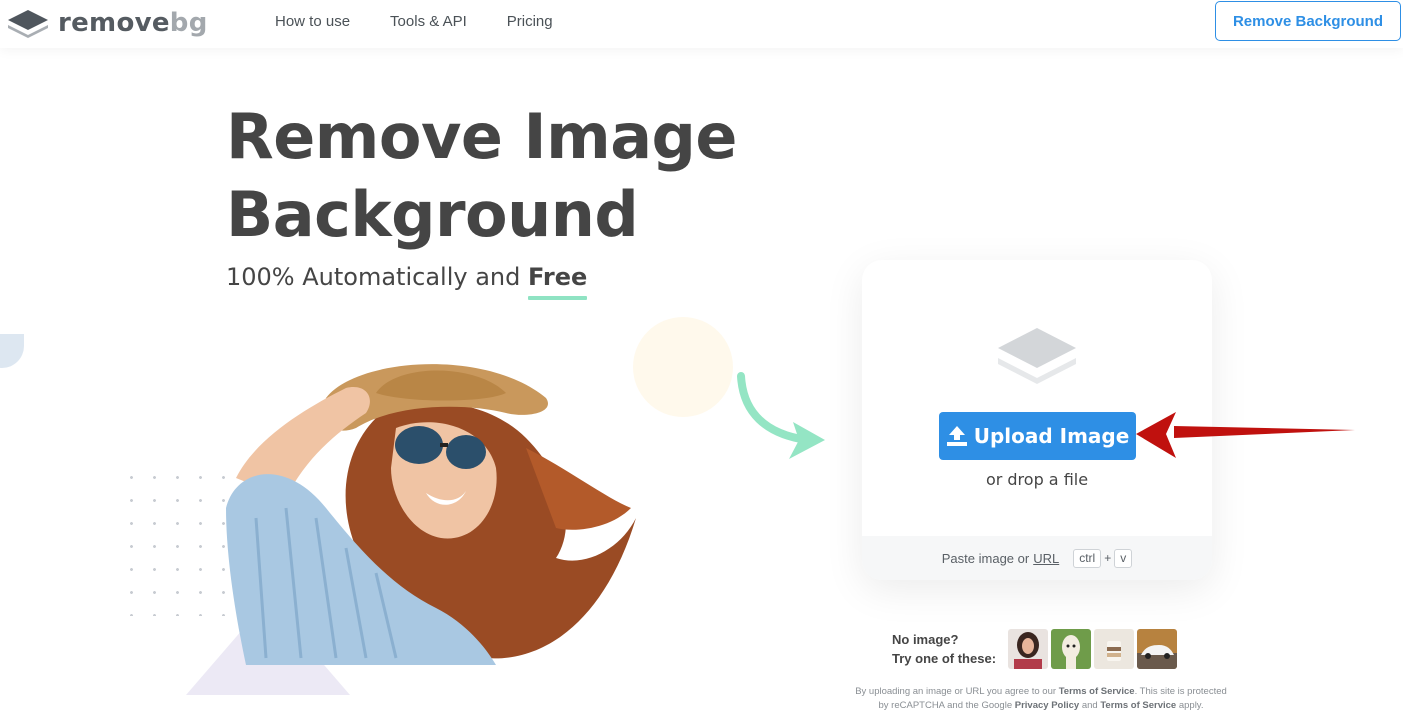 The width and height of the screenshot is (1403, 722). Describe the element at coordinates (1097, 691) in the screenshot. I see `terms-link: Terms of Service` at that location.